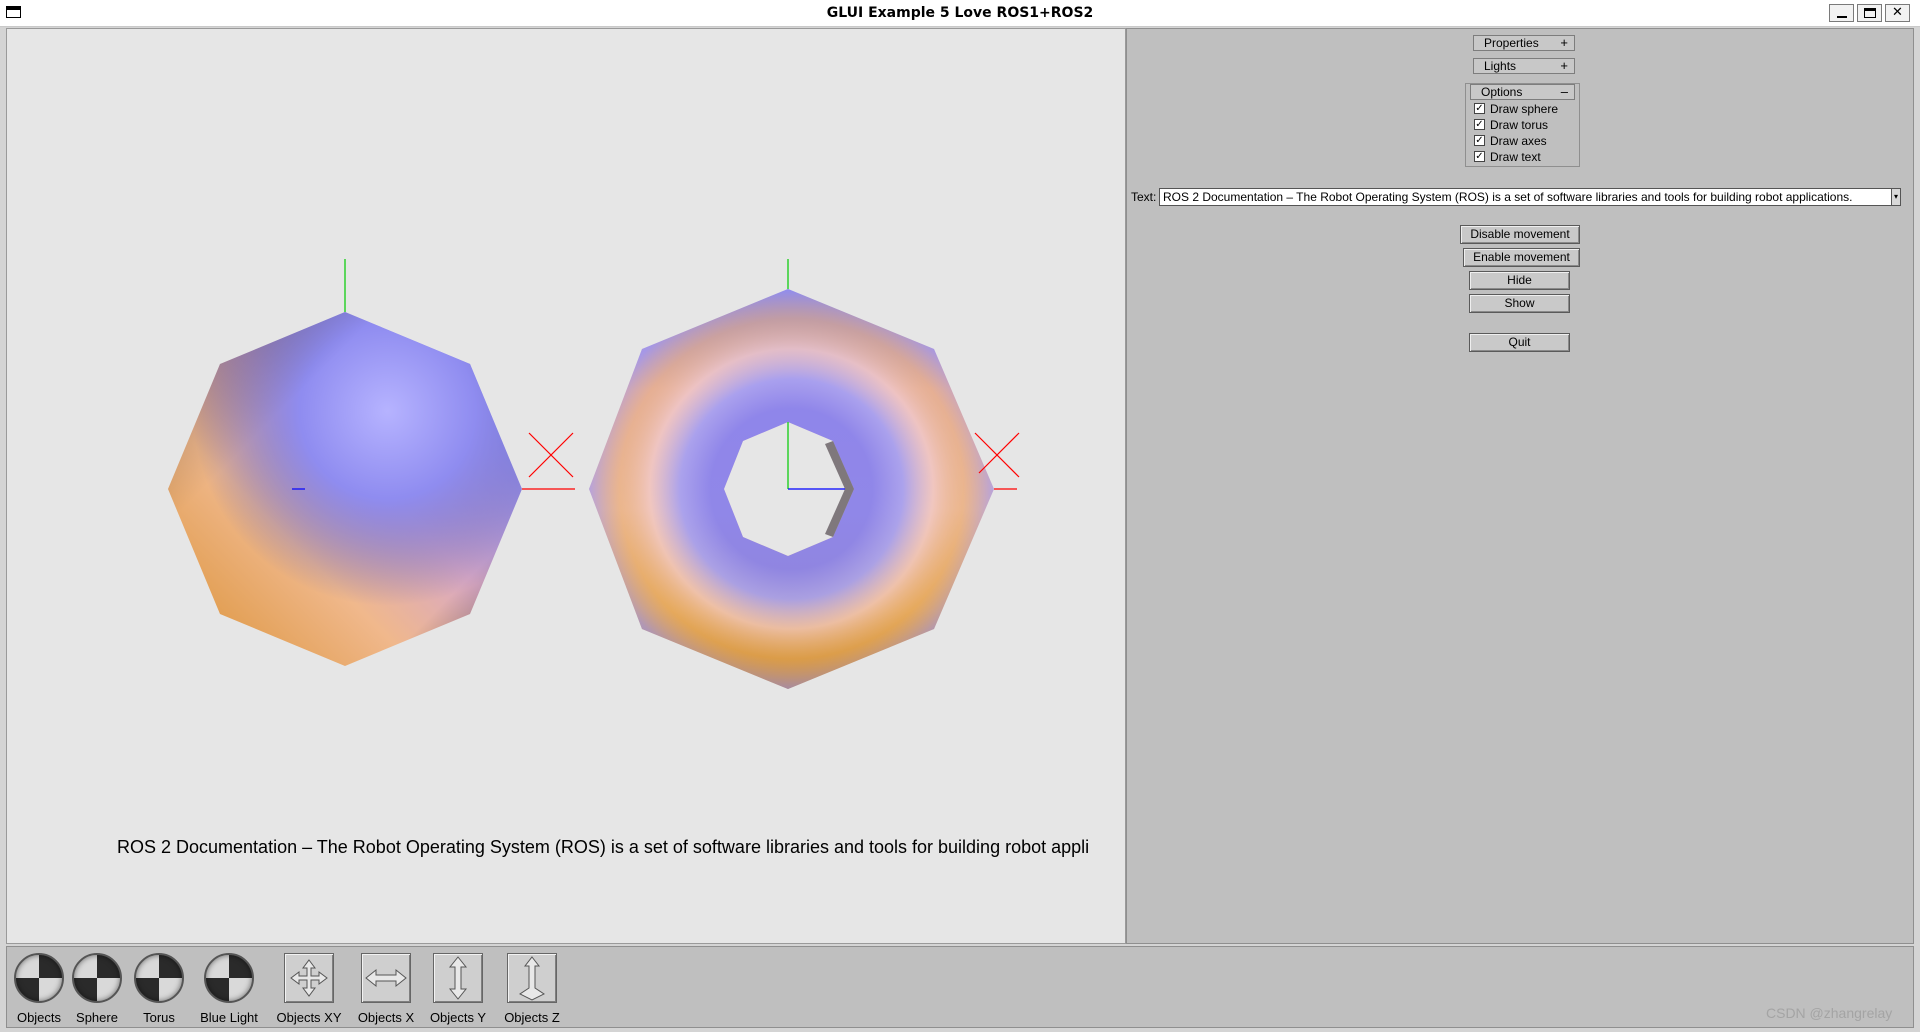  Describe the element at coordinates (1841, 13) in the screenshot. I see `minimize-button` at that location.